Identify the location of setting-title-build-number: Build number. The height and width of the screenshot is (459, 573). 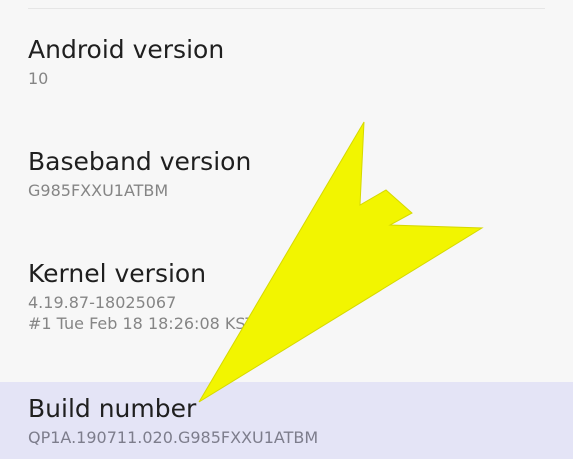
(112, 408).